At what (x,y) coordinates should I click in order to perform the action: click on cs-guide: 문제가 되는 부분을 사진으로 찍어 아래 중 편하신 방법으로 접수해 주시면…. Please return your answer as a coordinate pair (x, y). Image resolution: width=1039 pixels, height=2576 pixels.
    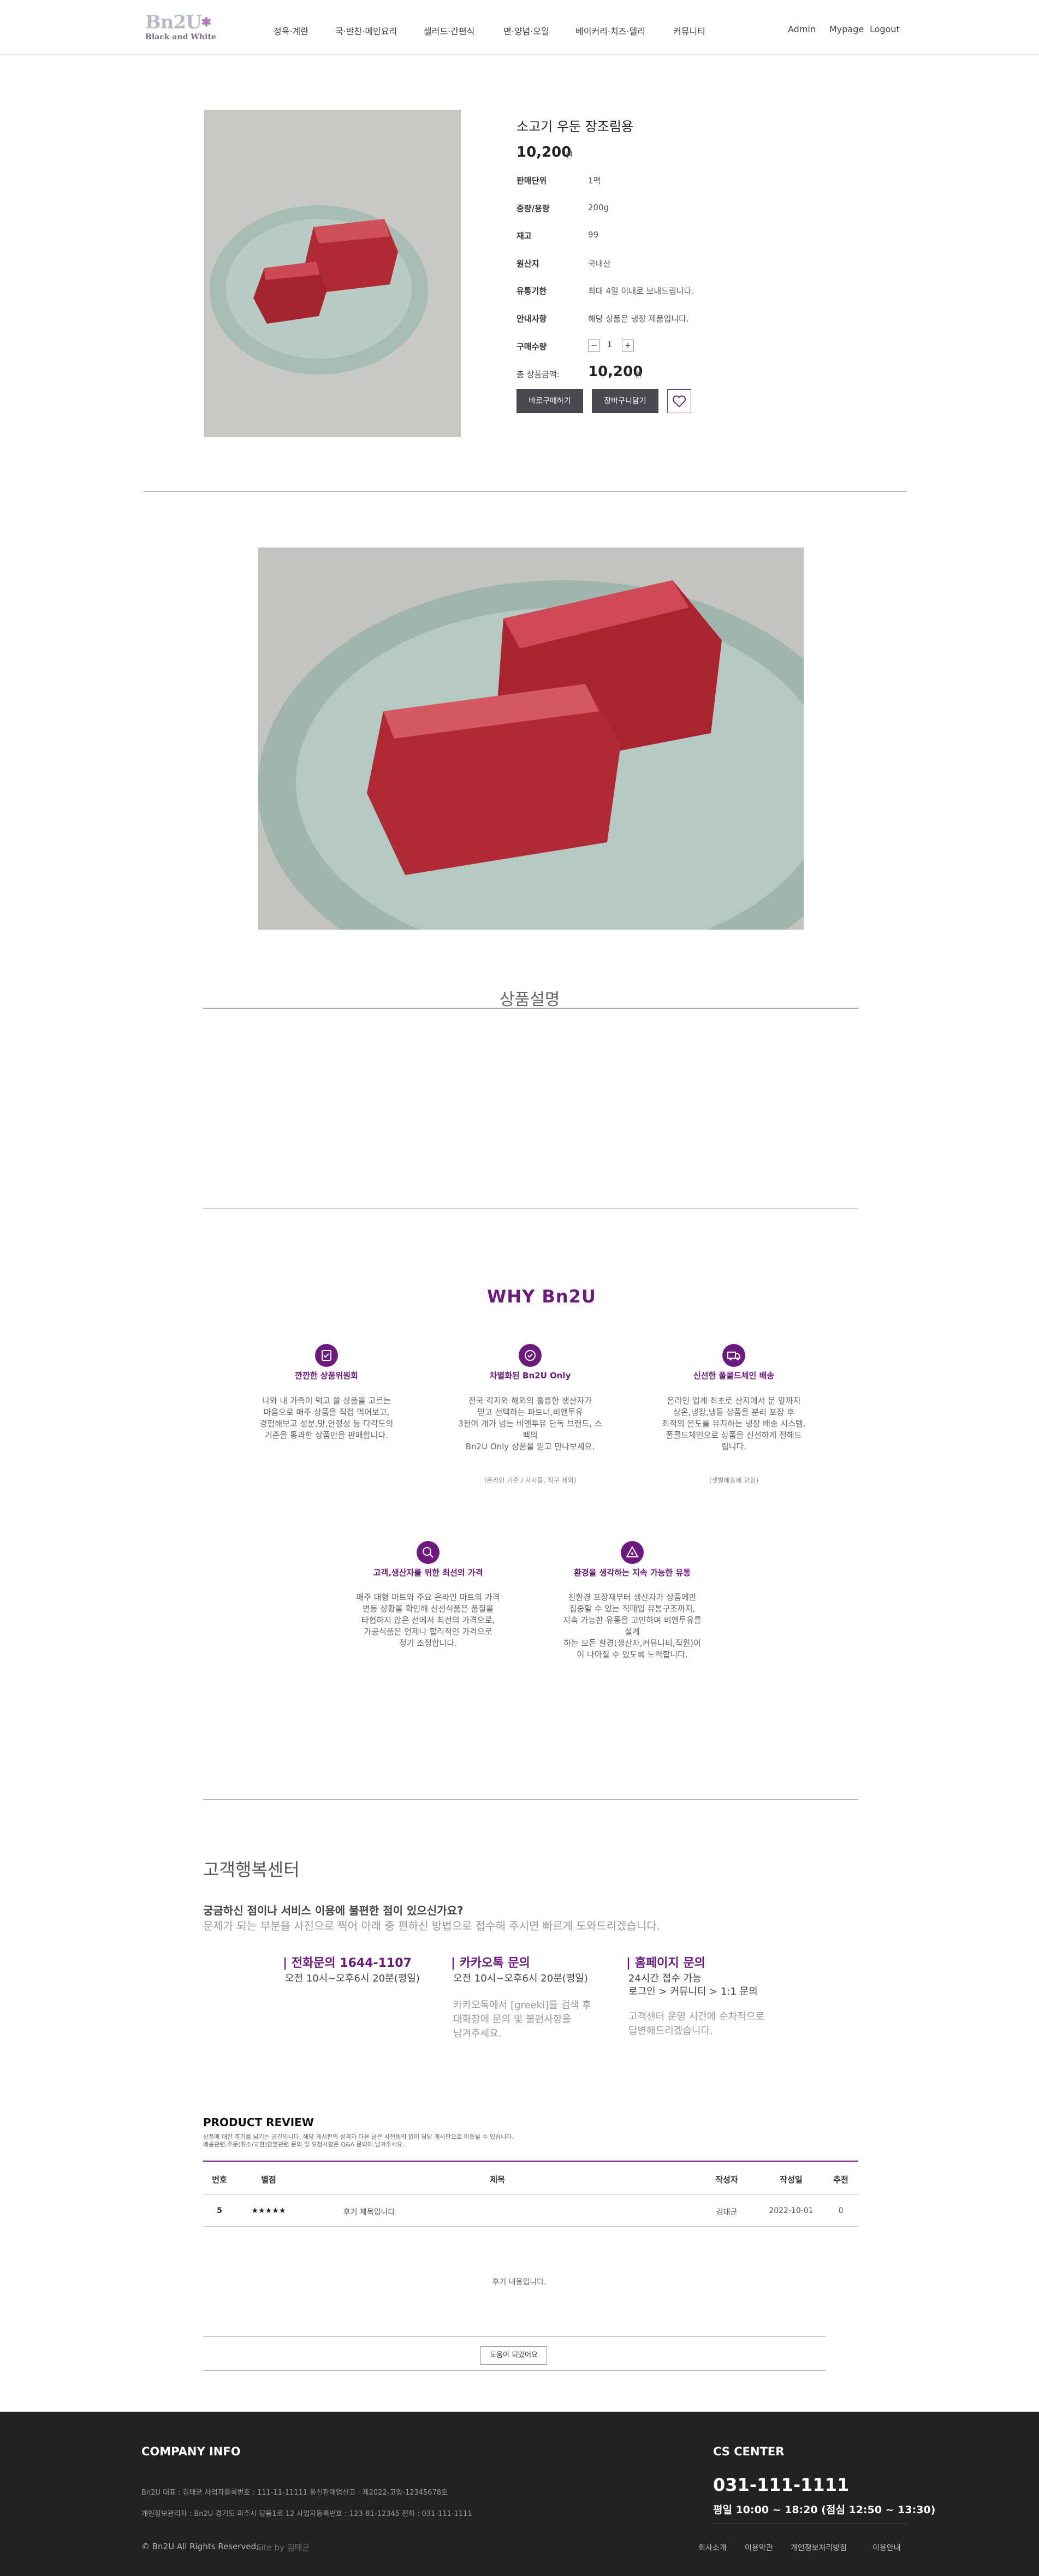
    Looking at the image, I should click on (432, 1925).